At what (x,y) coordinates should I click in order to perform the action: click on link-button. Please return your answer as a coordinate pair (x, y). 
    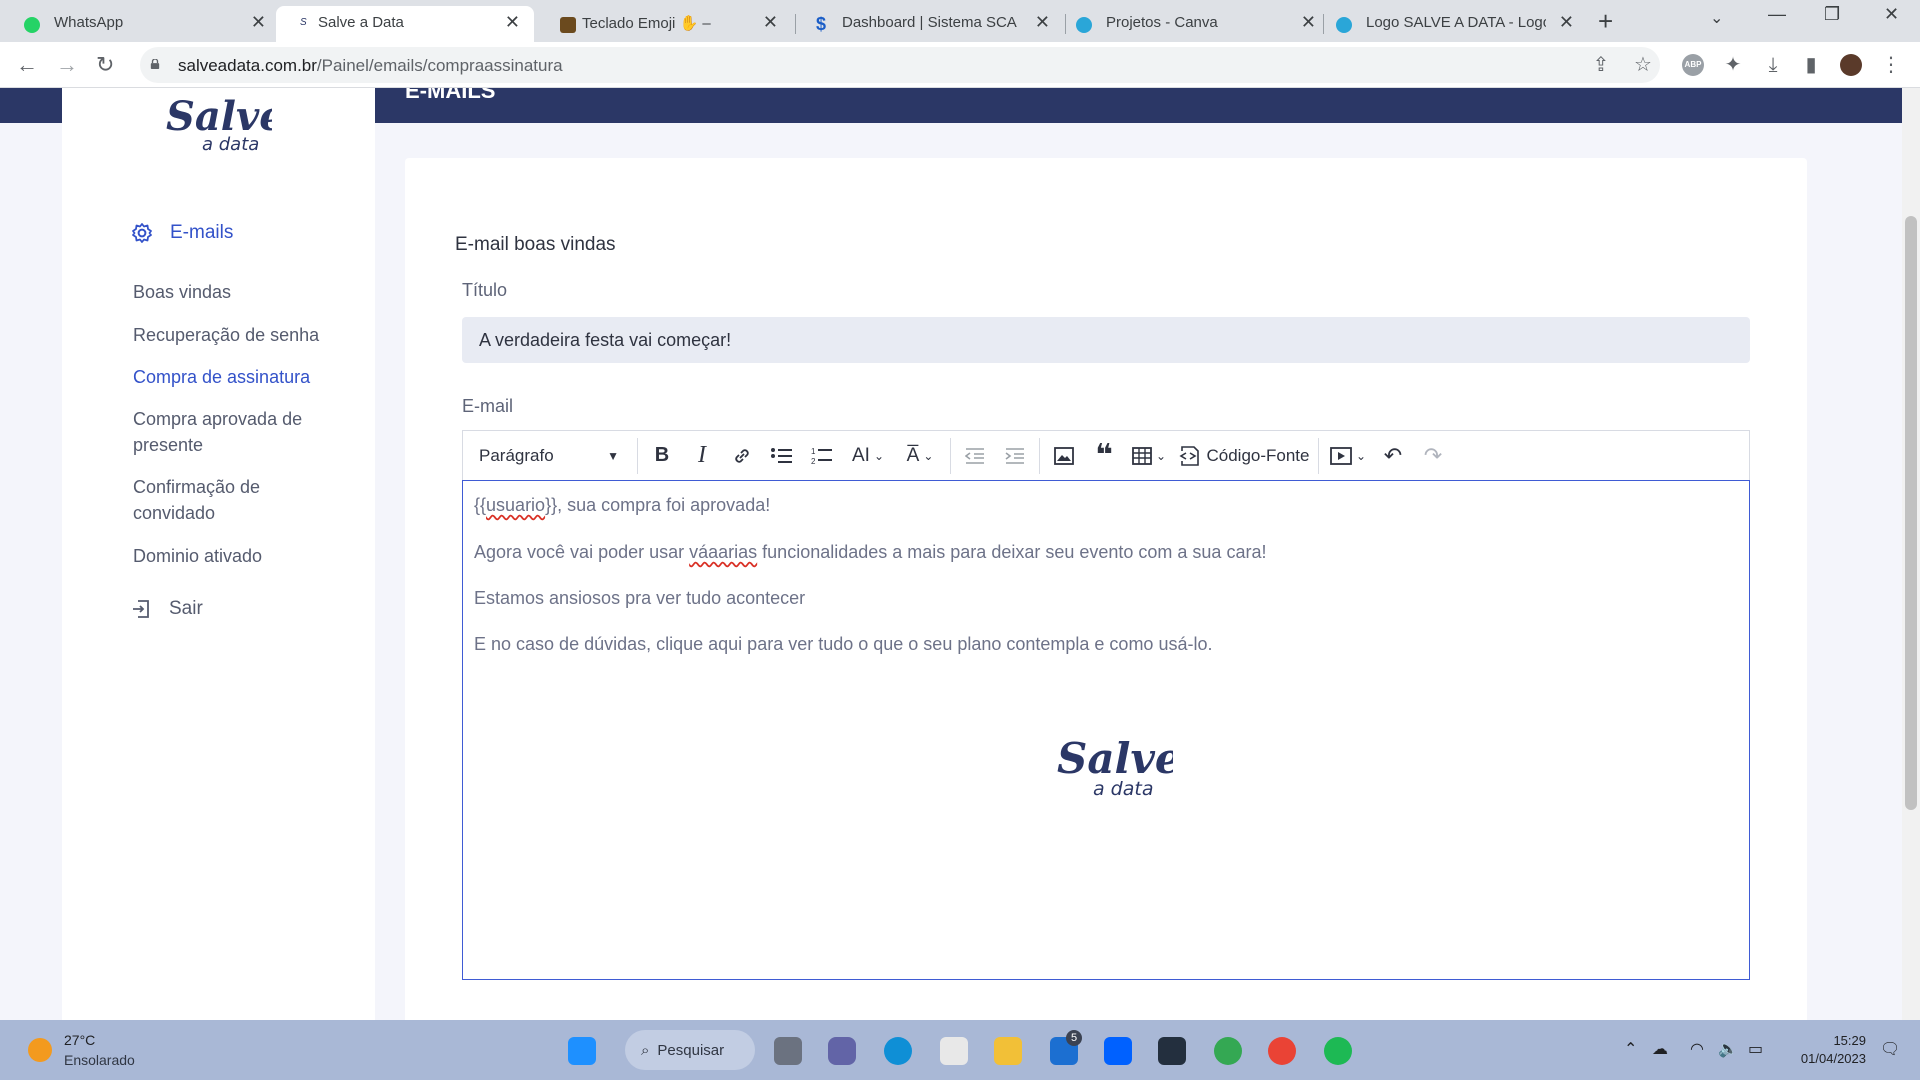
    Looking at the image, I should click on (742, 456).